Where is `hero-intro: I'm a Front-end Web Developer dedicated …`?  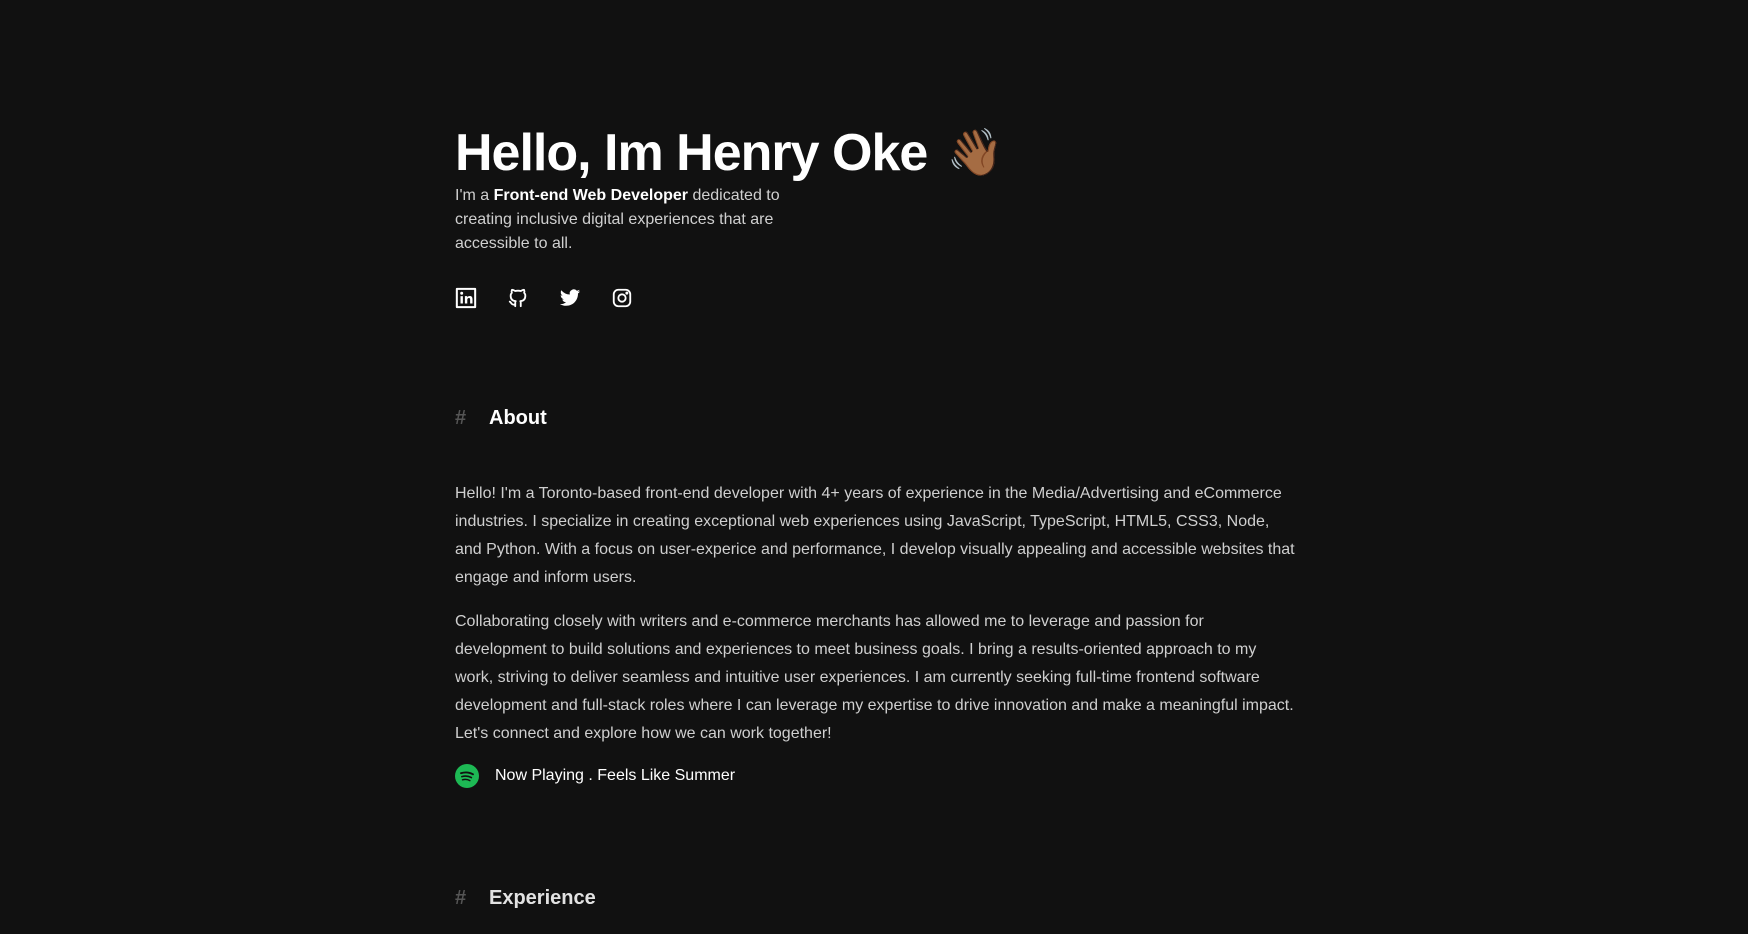 hero-intro: I'm a Front-end Web Developer dedicated … is located at coordinates (635, 220).